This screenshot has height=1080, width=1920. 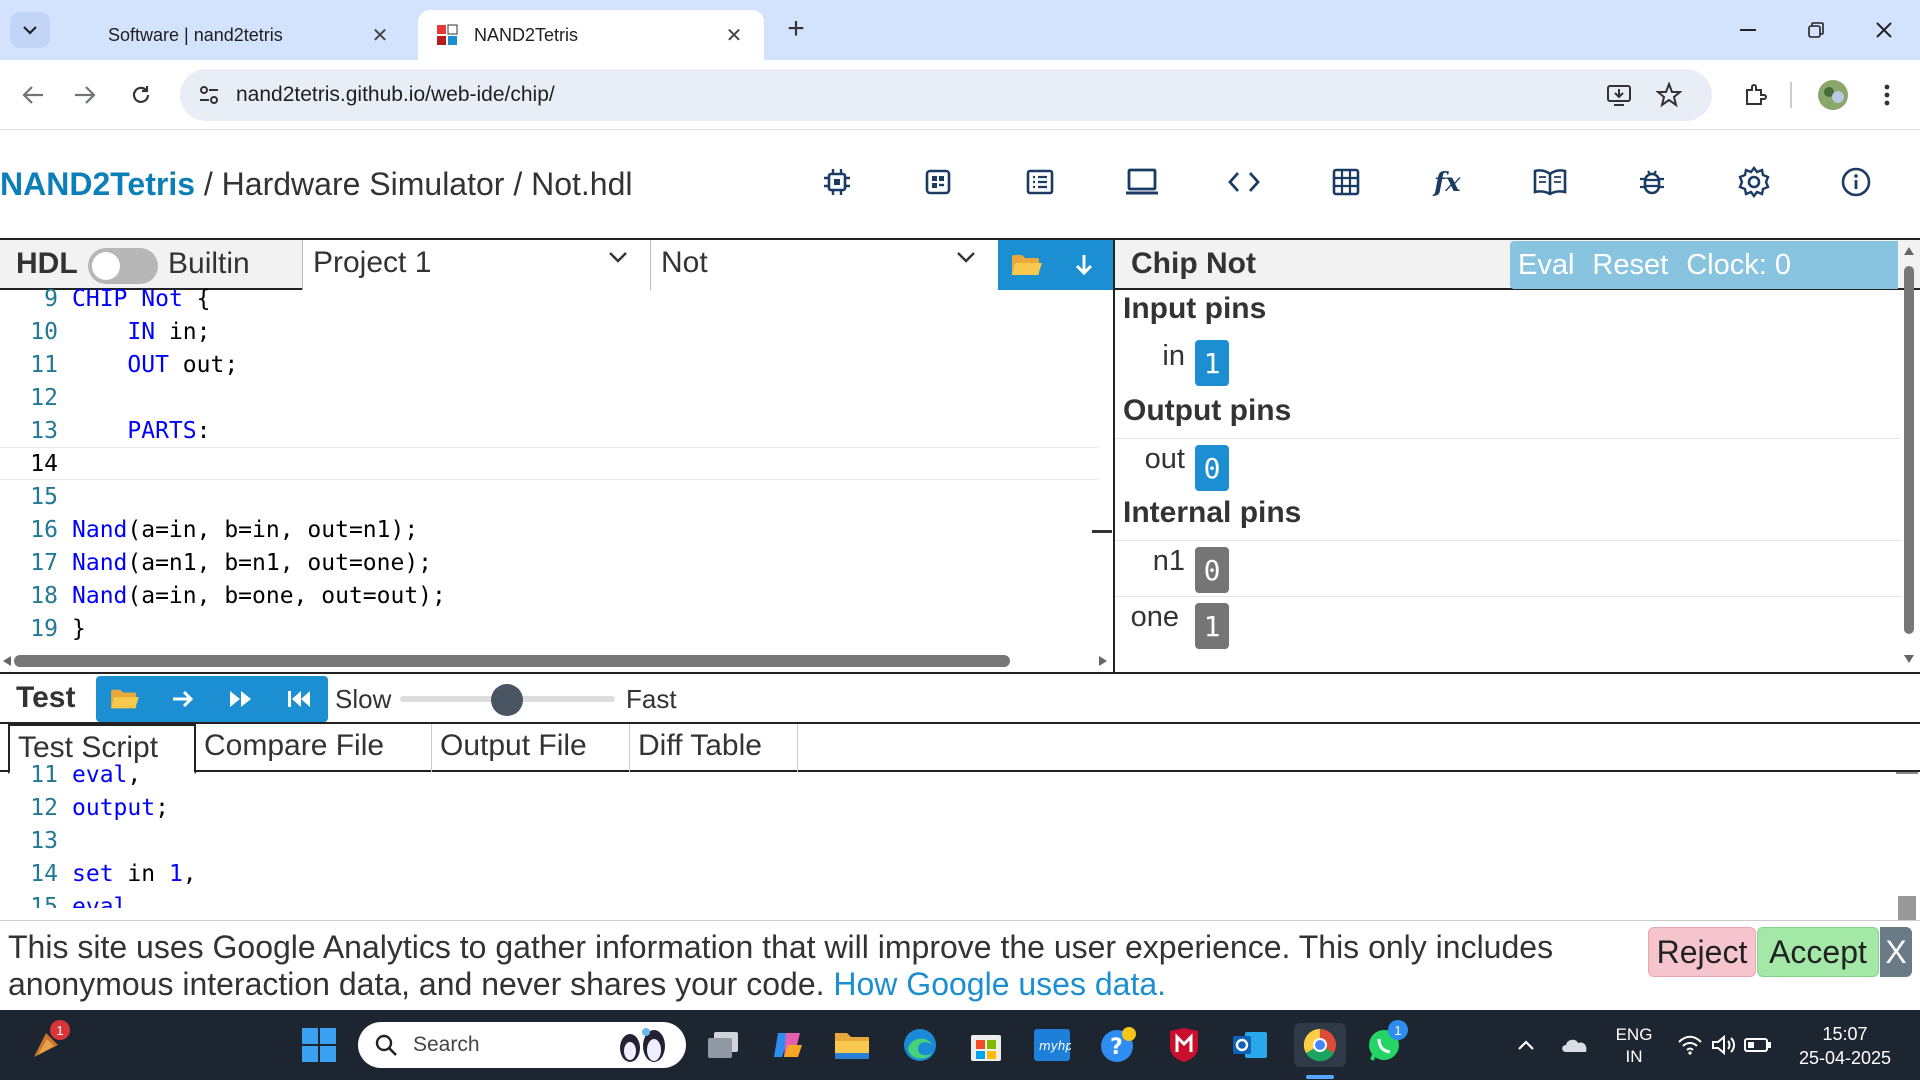 I want to click on test-script-editor: 11 eval, 12 output; 13 14 set in 1, 15 eval,, so click(x=949, y=833).